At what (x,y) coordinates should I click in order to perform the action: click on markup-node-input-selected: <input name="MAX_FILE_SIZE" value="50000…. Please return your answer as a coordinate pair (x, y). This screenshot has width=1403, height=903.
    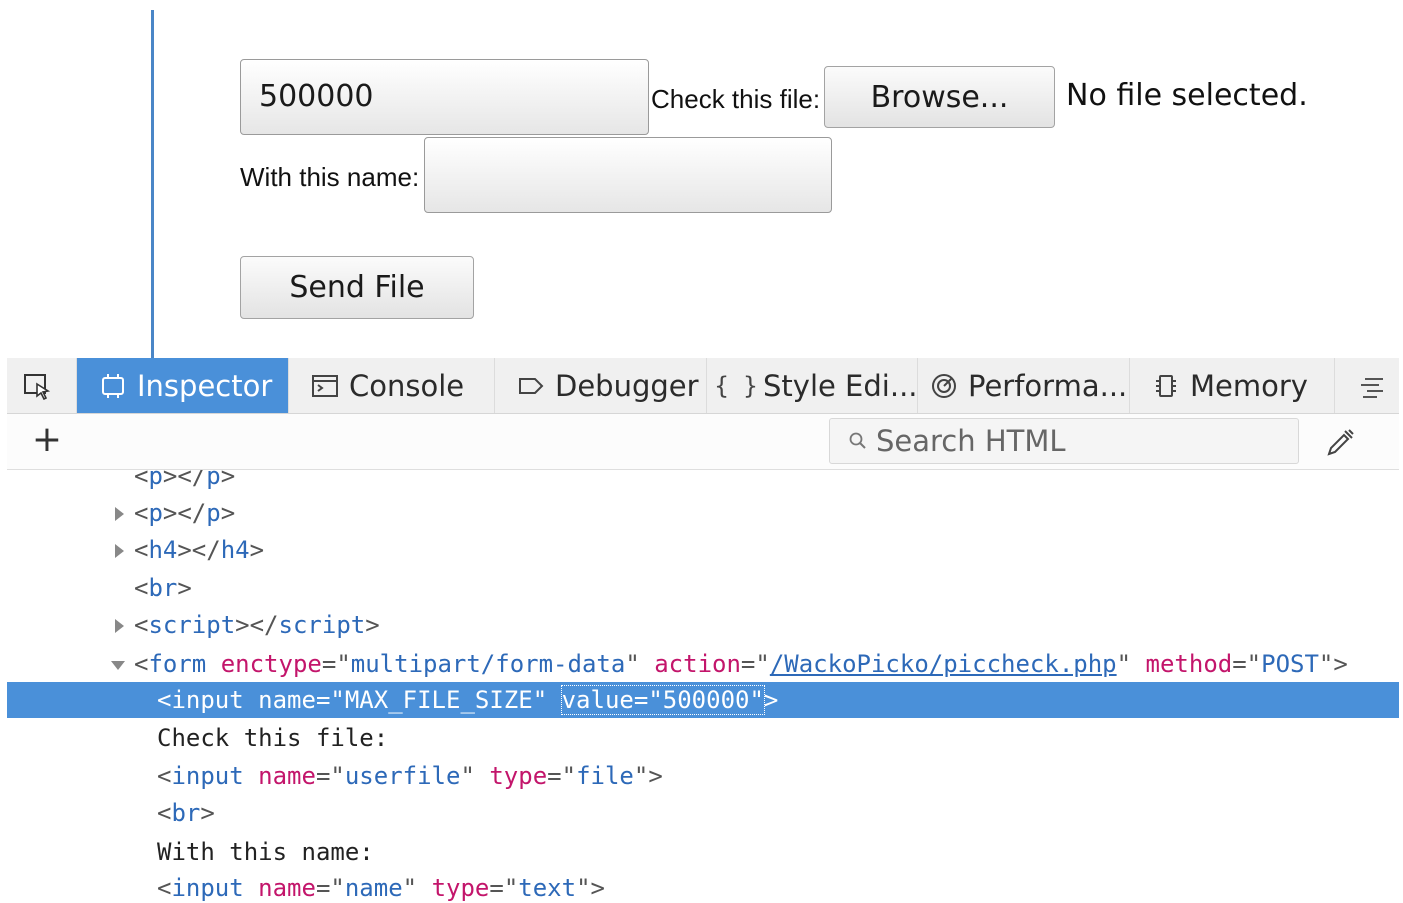
    Looking at the image, I should click on (703, 700).